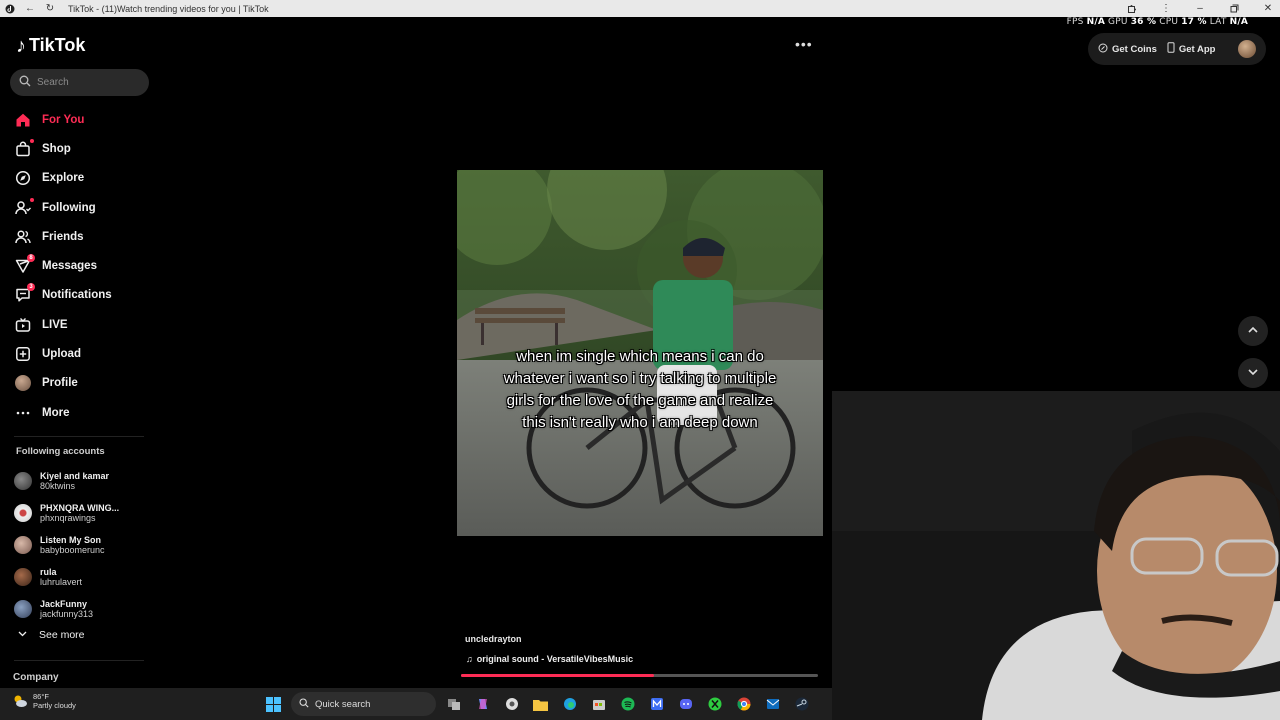 Image resolution: width=1280 pixels, height=720 pixels. Describe the element at coordinates (84, 513) in the screenshot. I see `list-item: PHXNQRA WING... phxnqrawings` at that location.